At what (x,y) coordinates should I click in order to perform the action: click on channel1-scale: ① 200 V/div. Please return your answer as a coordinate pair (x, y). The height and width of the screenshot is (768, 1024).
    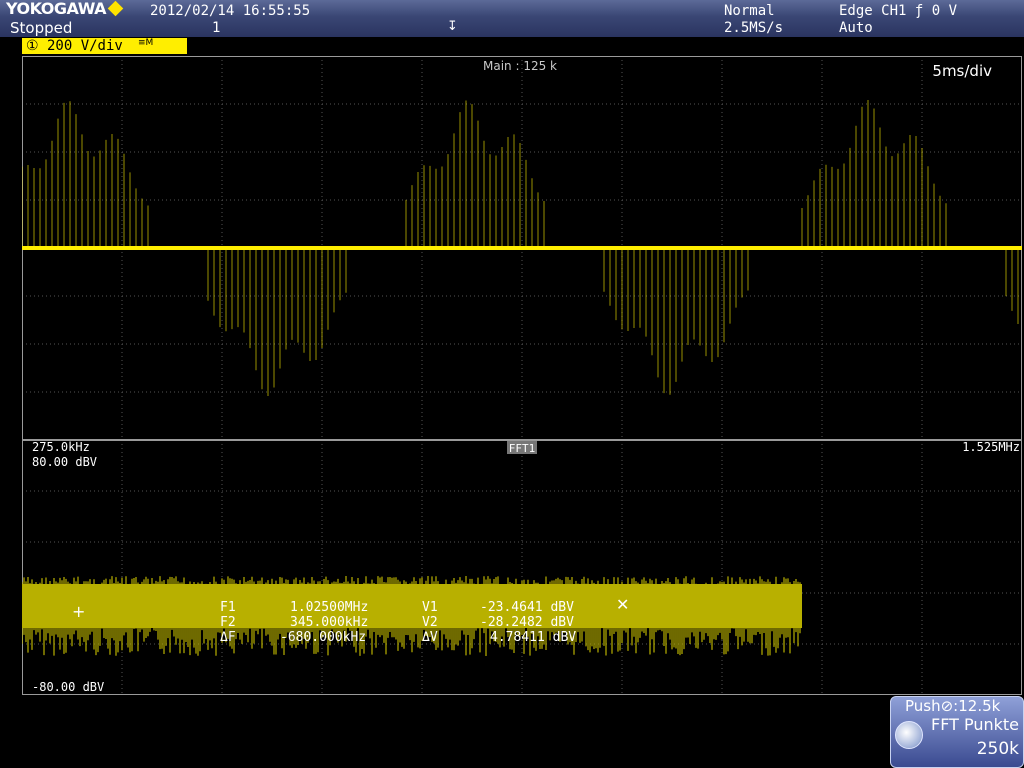
    Looking at the image, I should click on (74, 46).